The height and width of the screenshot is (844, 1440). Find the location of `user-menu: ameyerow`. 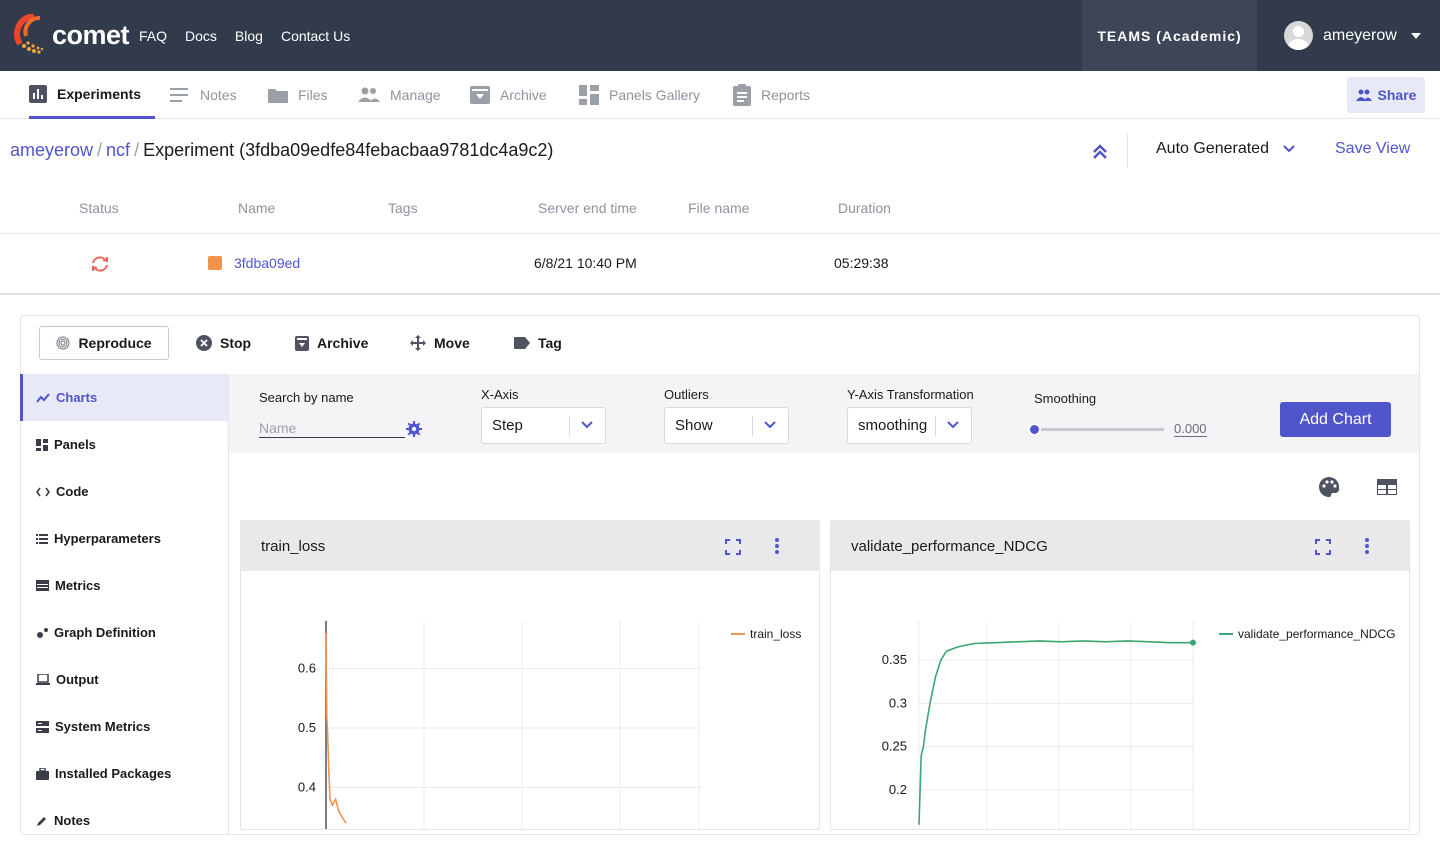

user-menu: ameyerow is located at coordinates (1352, 35).